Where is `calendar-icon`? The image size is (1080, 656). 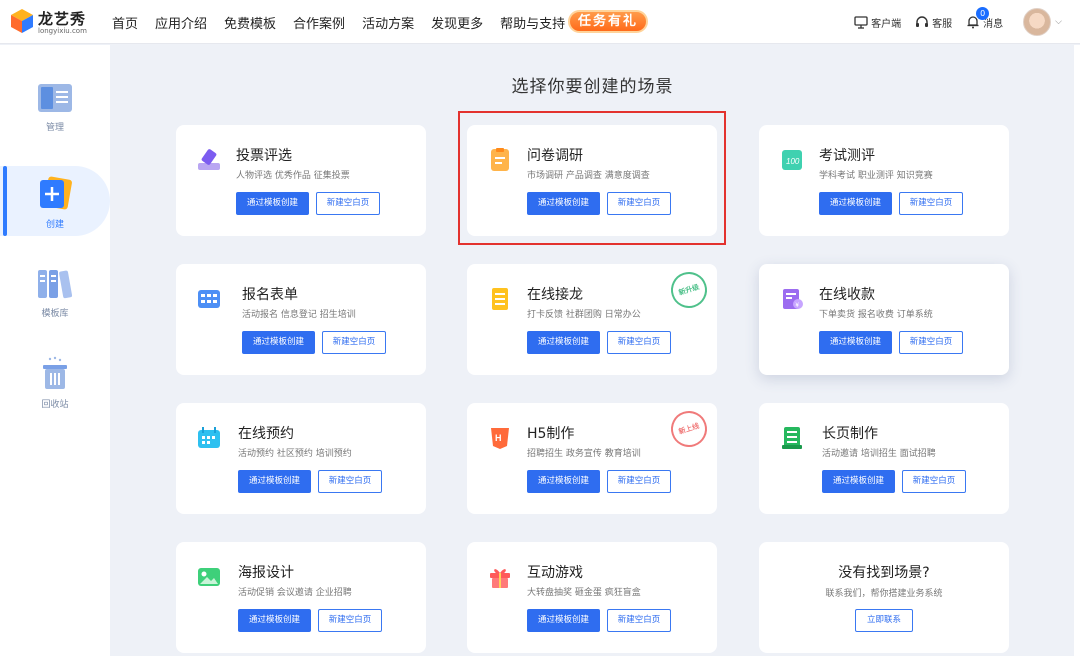
calendar-icon is located at coordinates (209, 437).